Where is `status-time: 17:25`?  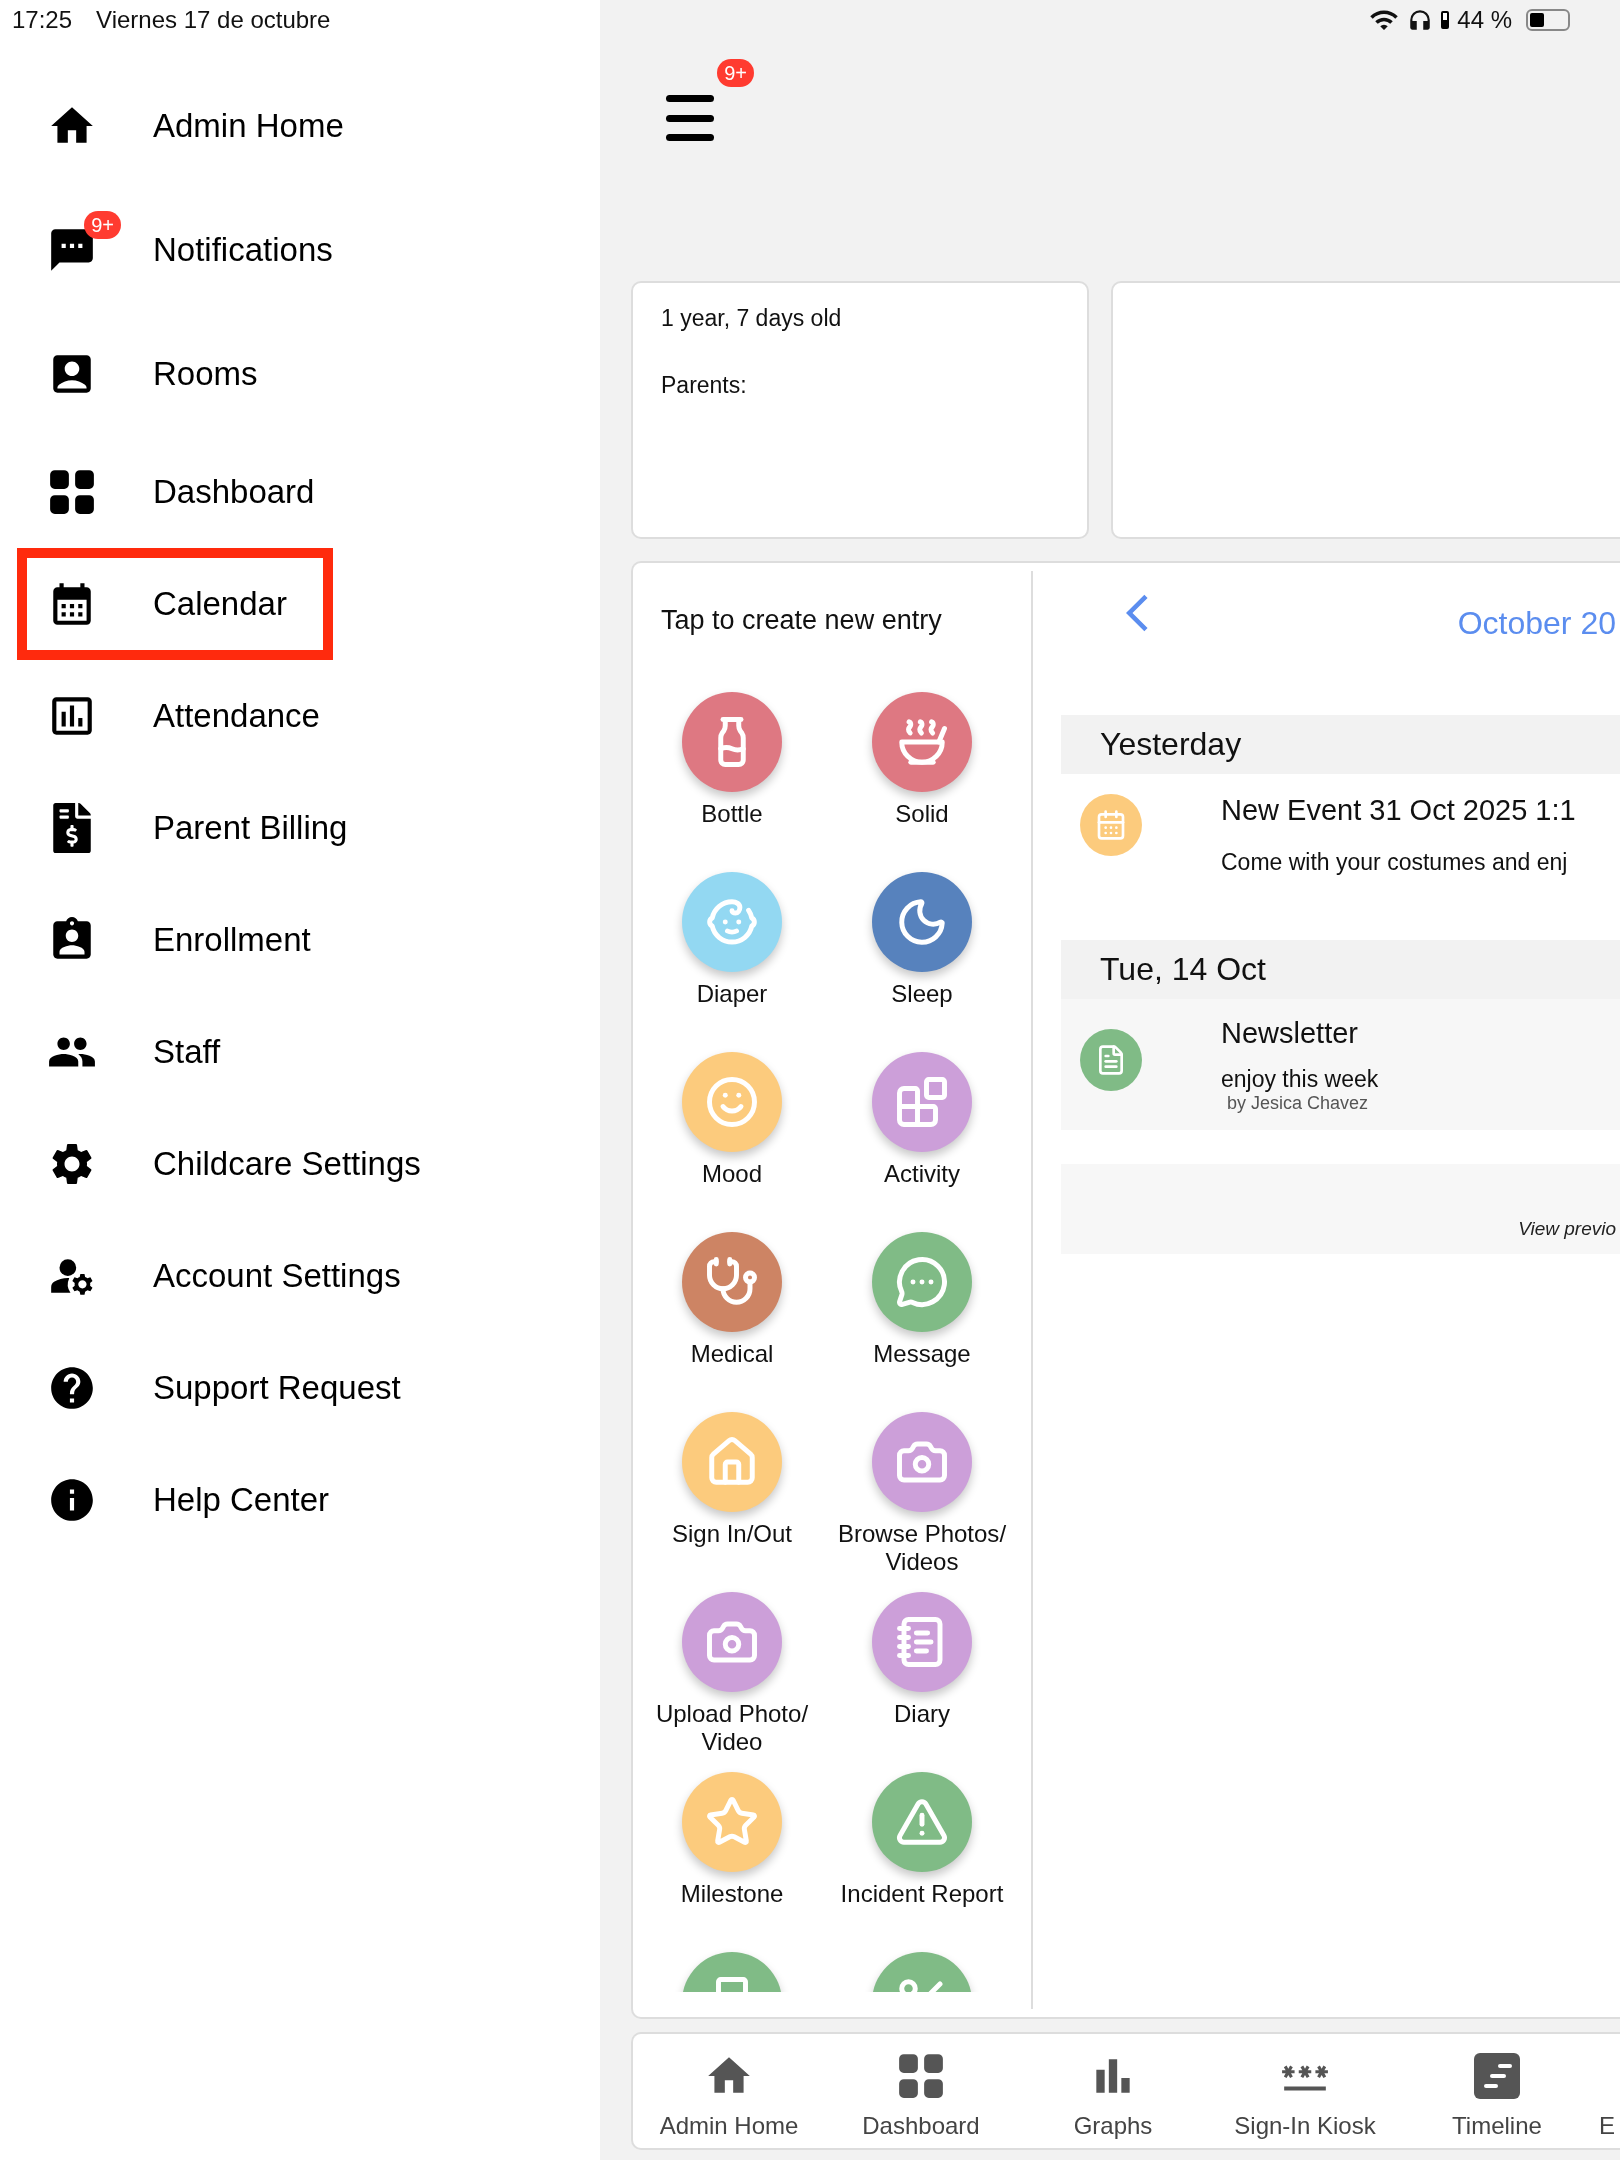
status-time: 17:25 is located at coordinates (42, 20).